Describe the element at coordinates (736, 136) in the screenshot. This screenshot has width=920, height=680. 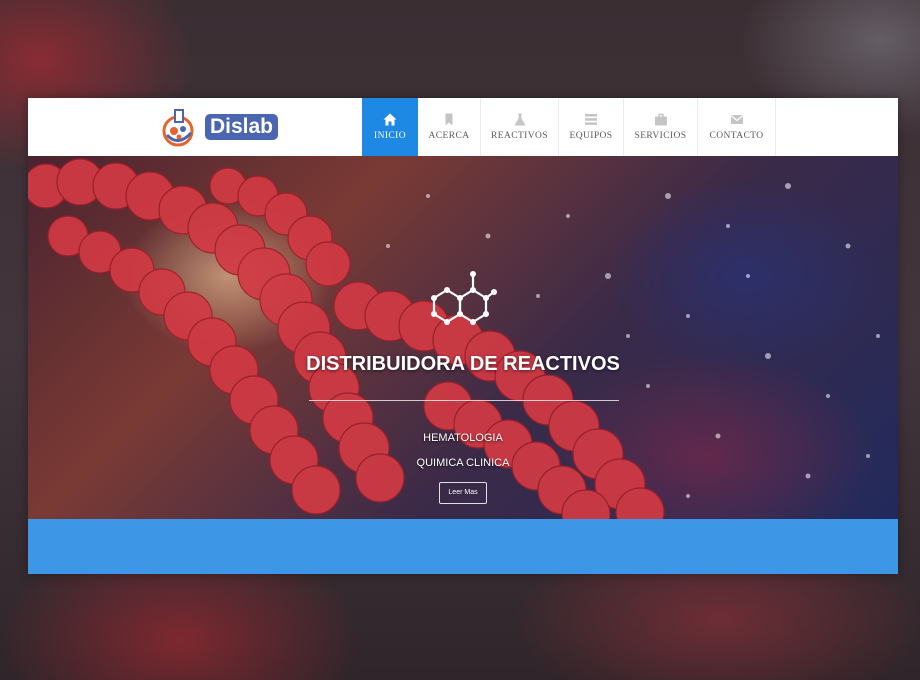
I see `nav-label: CONTACTO` at that location.